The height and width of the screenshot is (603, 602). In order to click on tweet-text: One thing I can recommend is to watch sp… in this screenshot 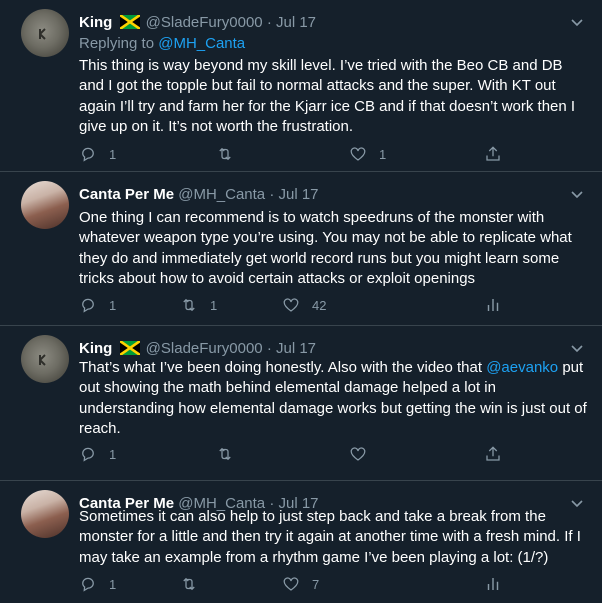, I will do `click(325, 248)`.